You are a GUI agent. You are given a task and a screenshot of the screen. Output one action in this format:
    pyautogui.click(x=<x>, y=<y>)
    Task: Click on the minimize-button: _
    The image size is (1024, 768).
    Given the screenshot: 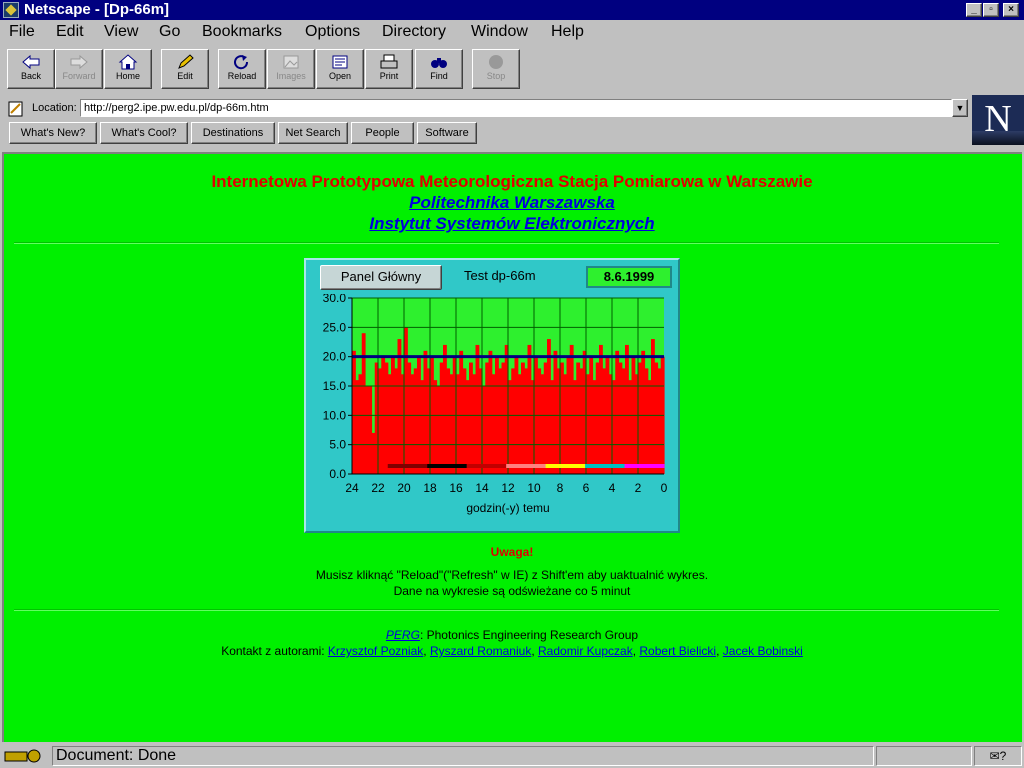 What is the action you would take?
    pyautogui.click(x=974, y=10)
    